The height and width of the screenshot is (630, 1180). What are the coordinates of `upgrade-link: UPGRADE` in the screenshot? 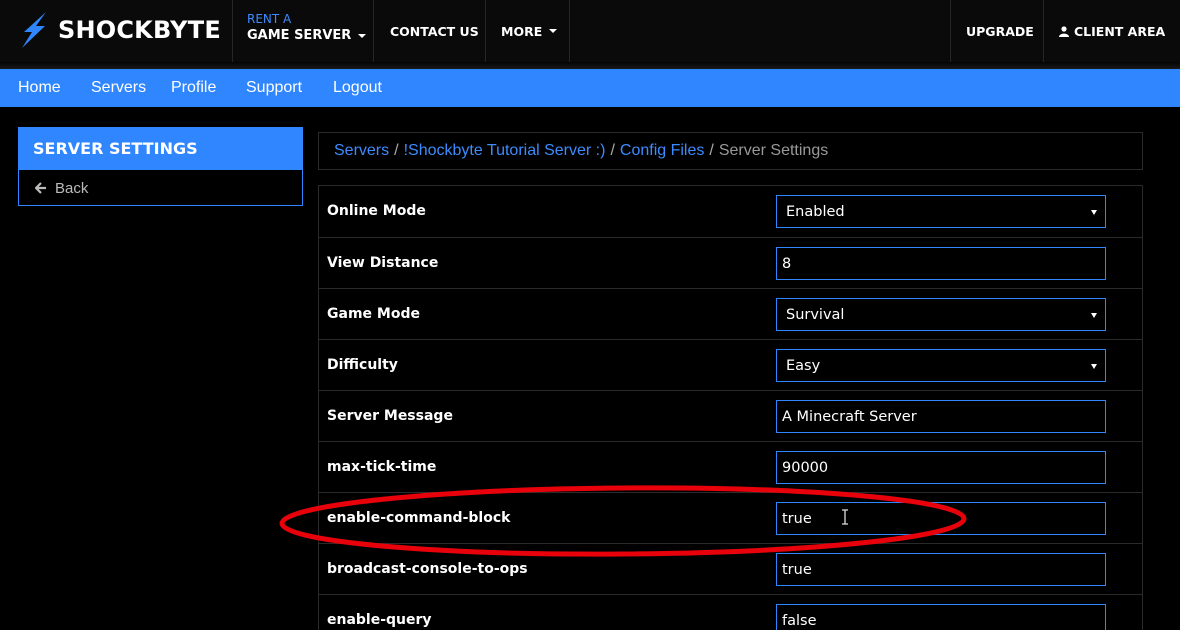 It's located at (1000, 31).